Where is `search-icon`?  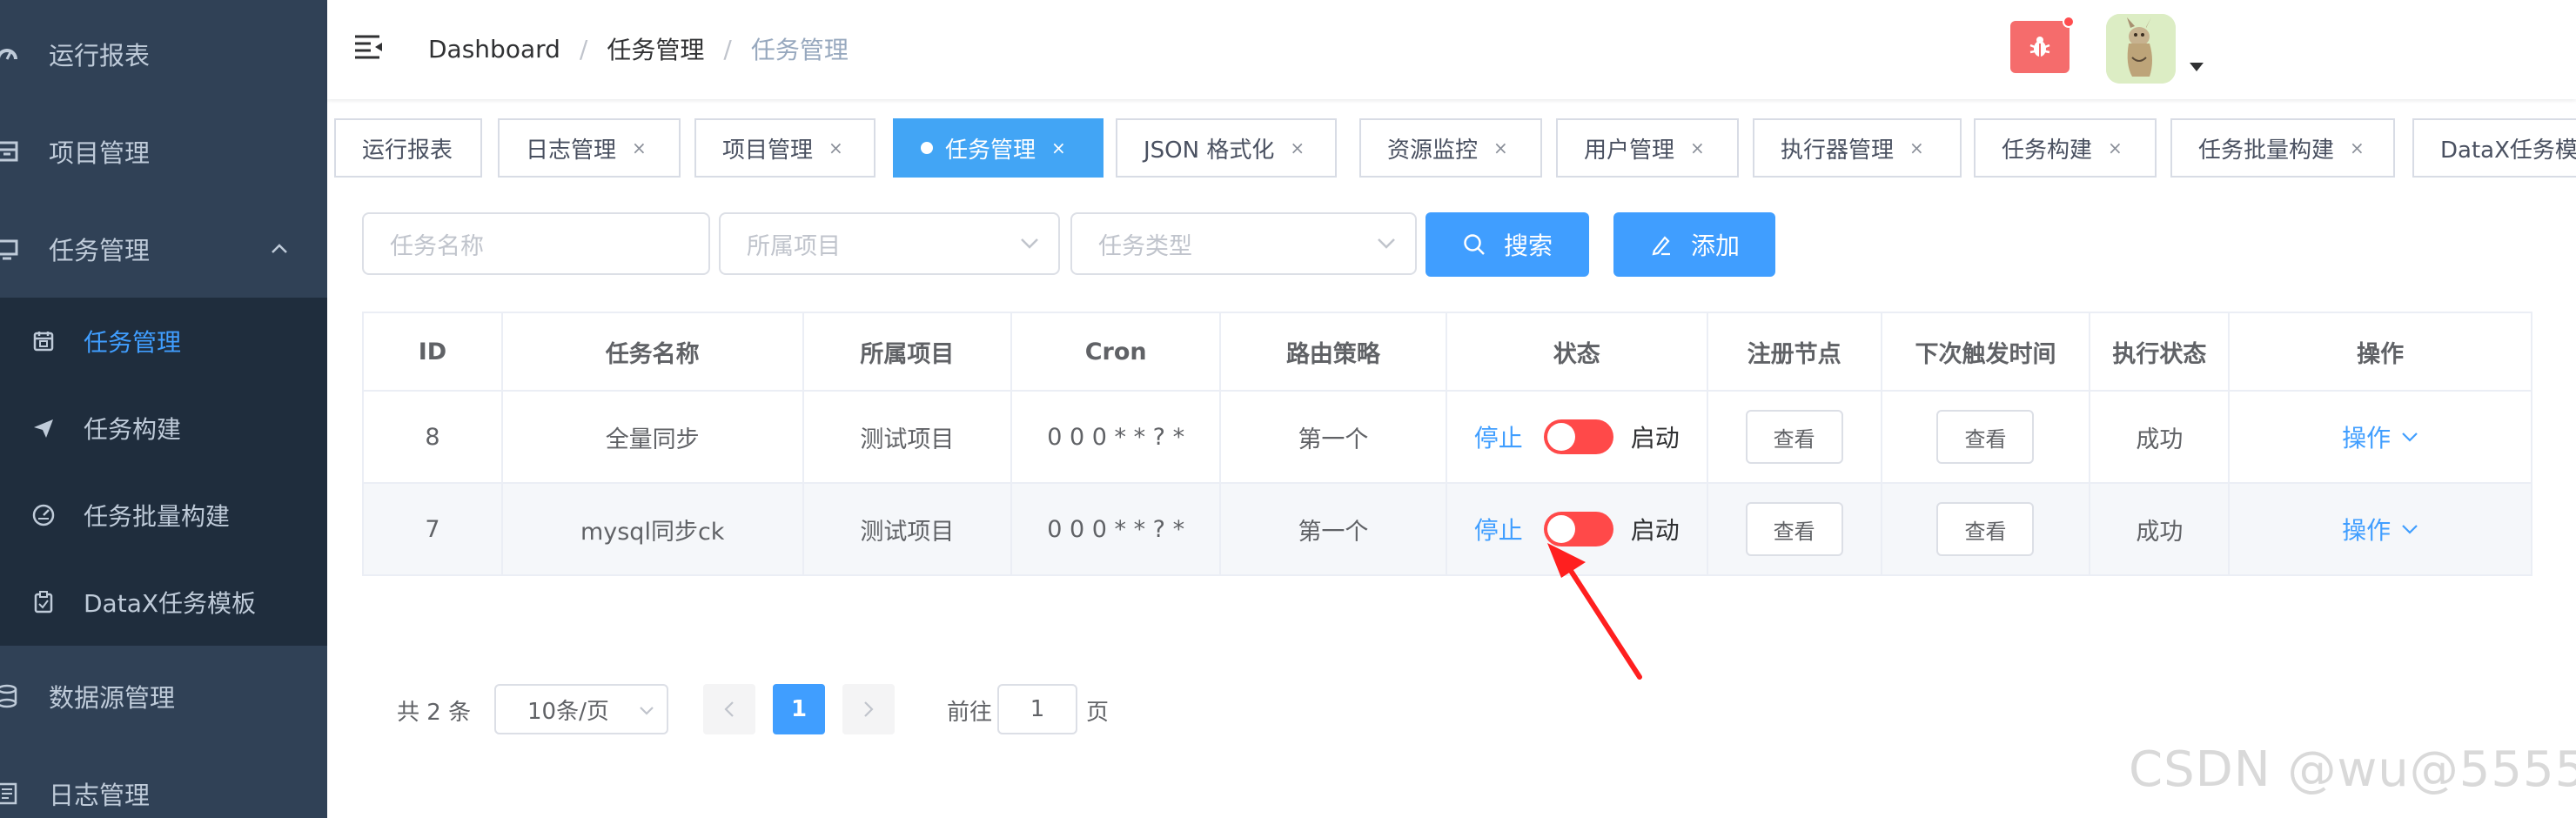 search-icon is located at coordinates (1475, 245).